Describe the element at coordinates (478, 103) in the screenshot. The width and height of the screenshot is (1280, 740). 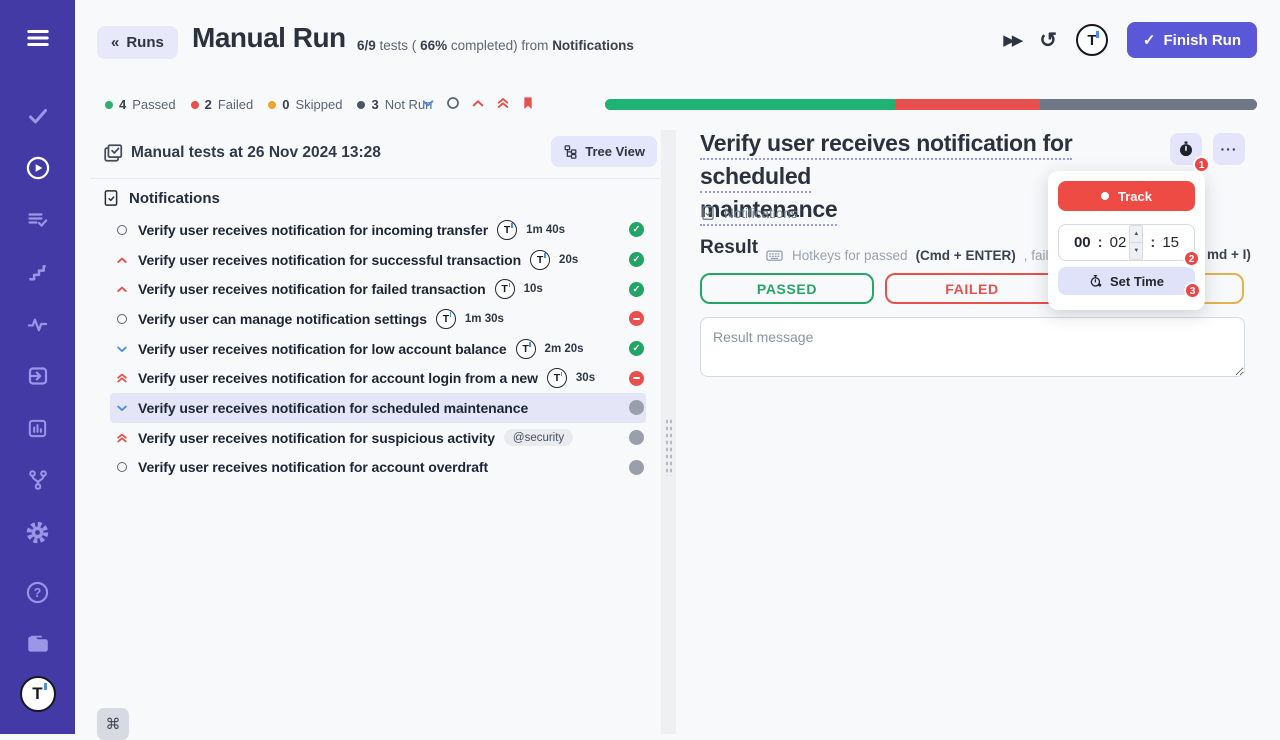
I see `filter-high-priority-icon` at that location.